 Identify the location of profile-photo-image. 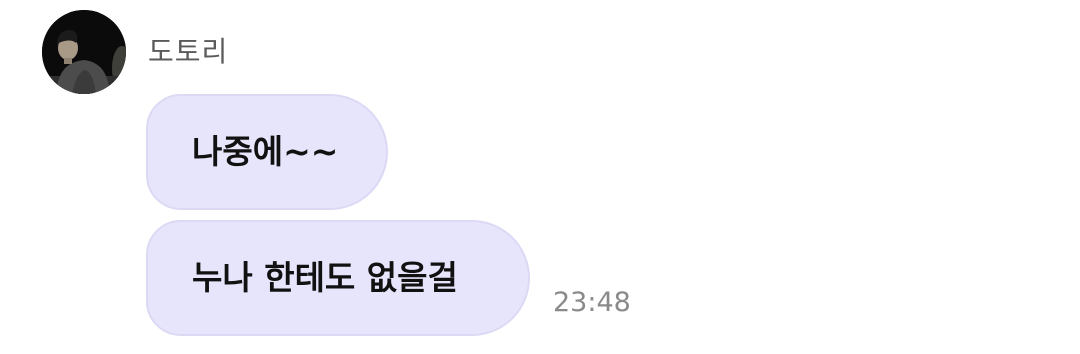
(84, 52).